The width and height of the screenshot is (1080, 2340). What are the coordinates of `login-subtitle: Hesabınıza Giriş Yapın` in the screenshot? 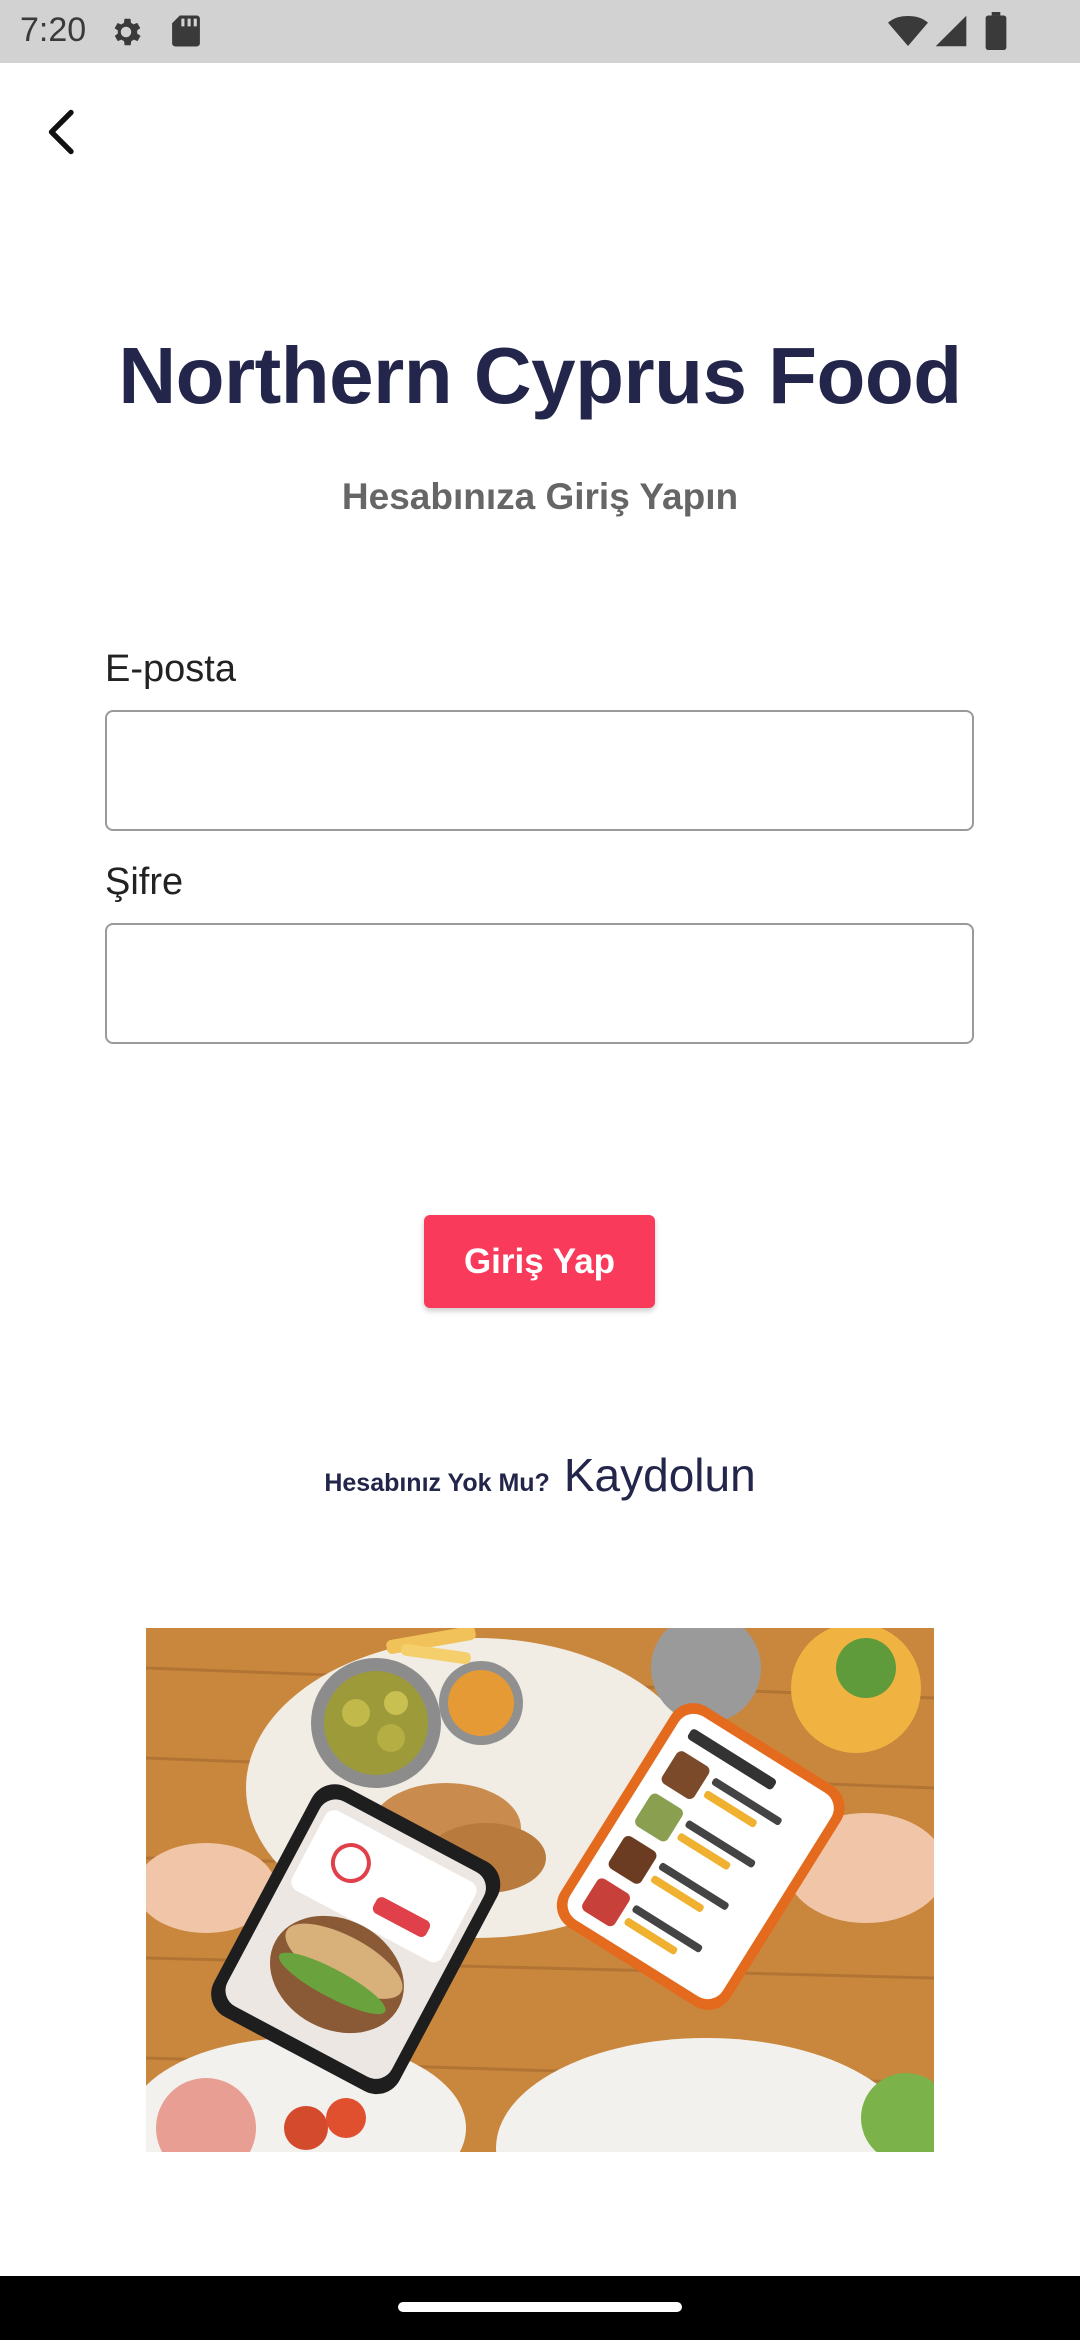 It's located at (540, 496).